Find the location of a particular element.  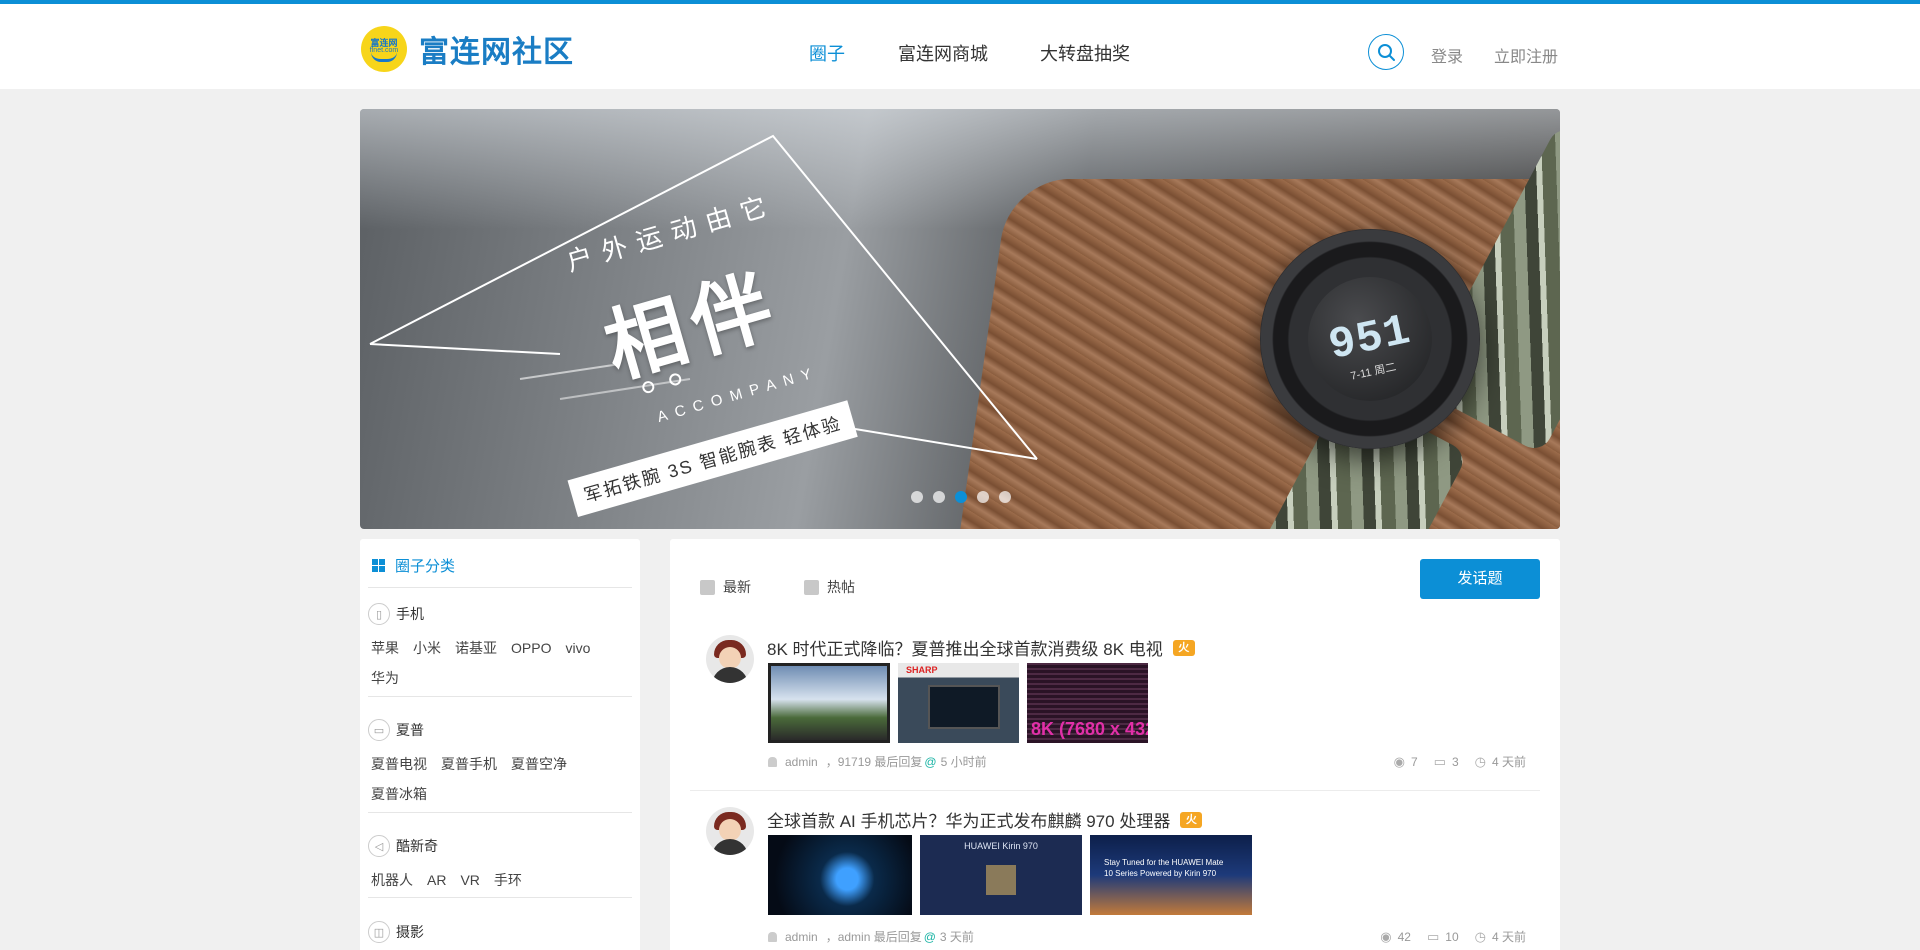

thumbnail-caption: 8K (7680 x 4320) is located at coordinates (1089, 729).